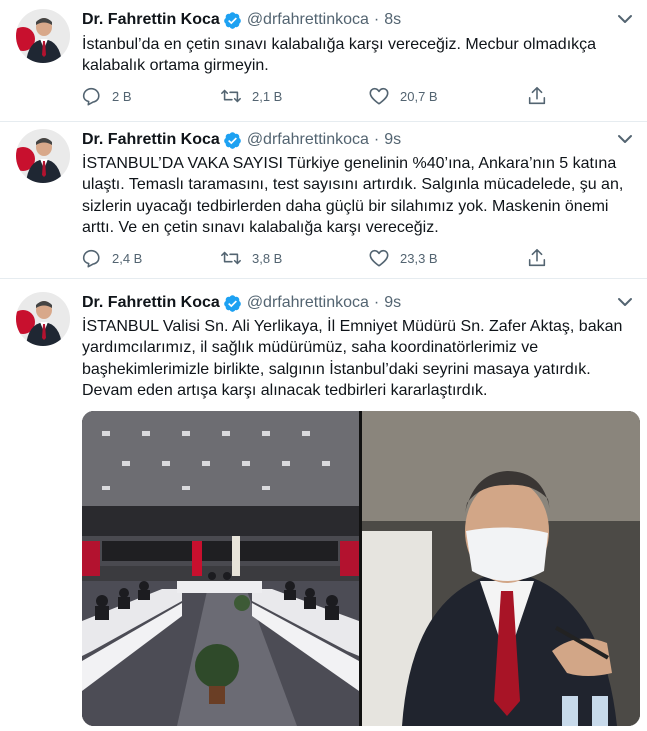  What do you see at coordinates (419, 96) in the screenshot?
I see `like-count: 20,7 B` at bounding box center [419, 96].